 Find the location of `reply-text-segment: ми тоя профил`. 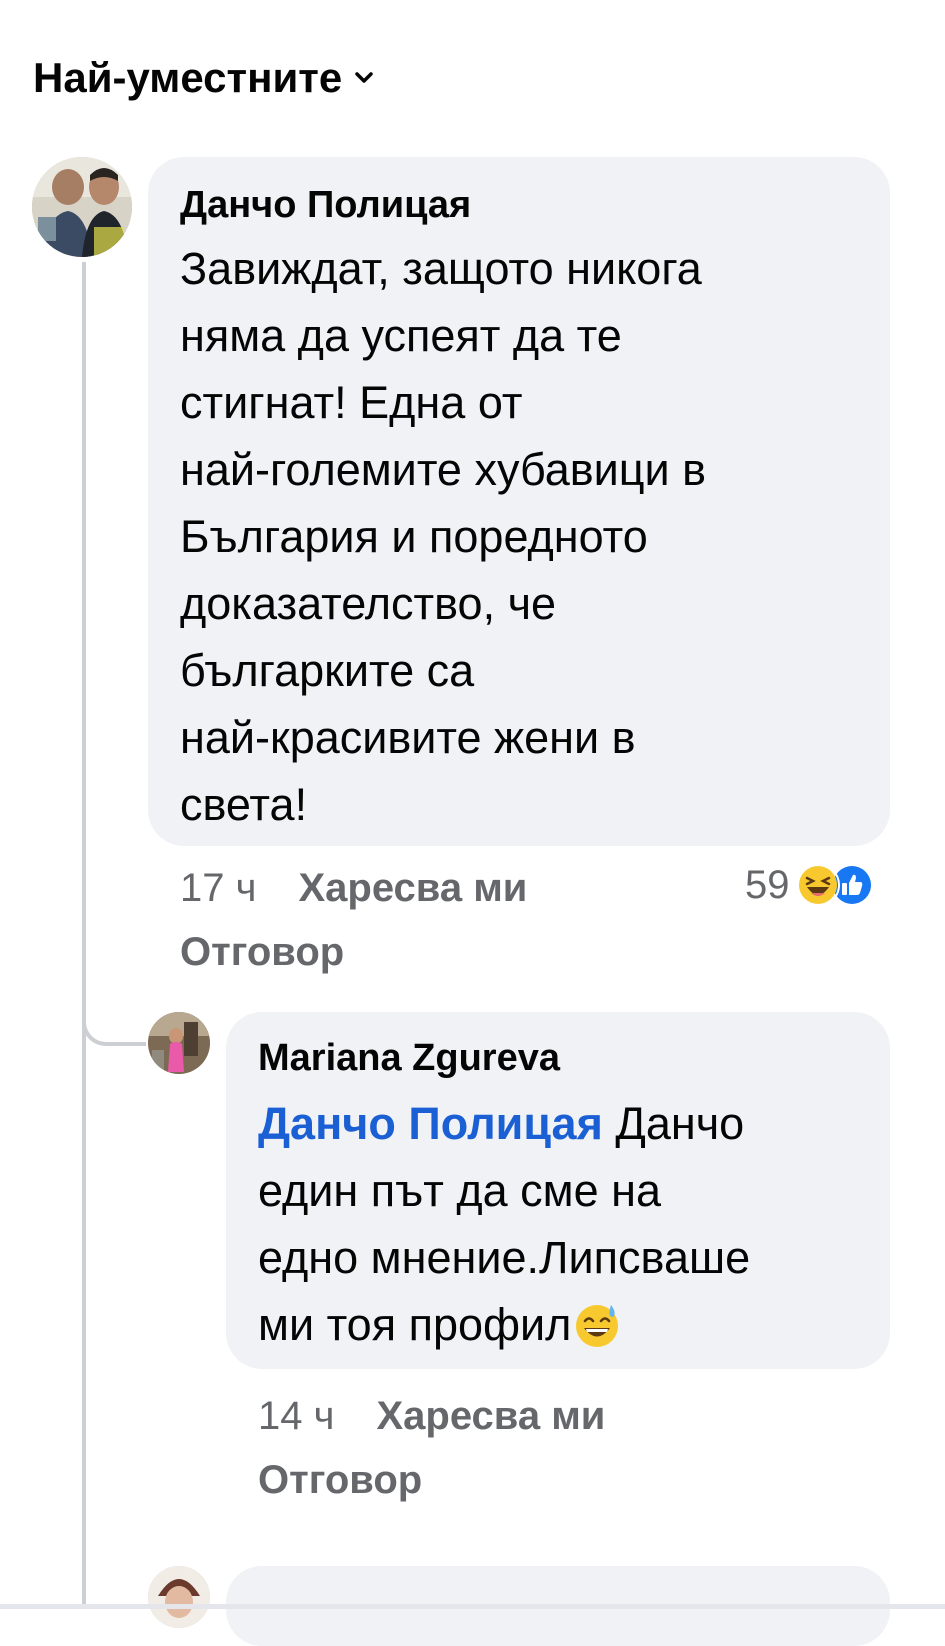

reply-text-segment: ми тоя профил is located at coordinates (415, 1324).